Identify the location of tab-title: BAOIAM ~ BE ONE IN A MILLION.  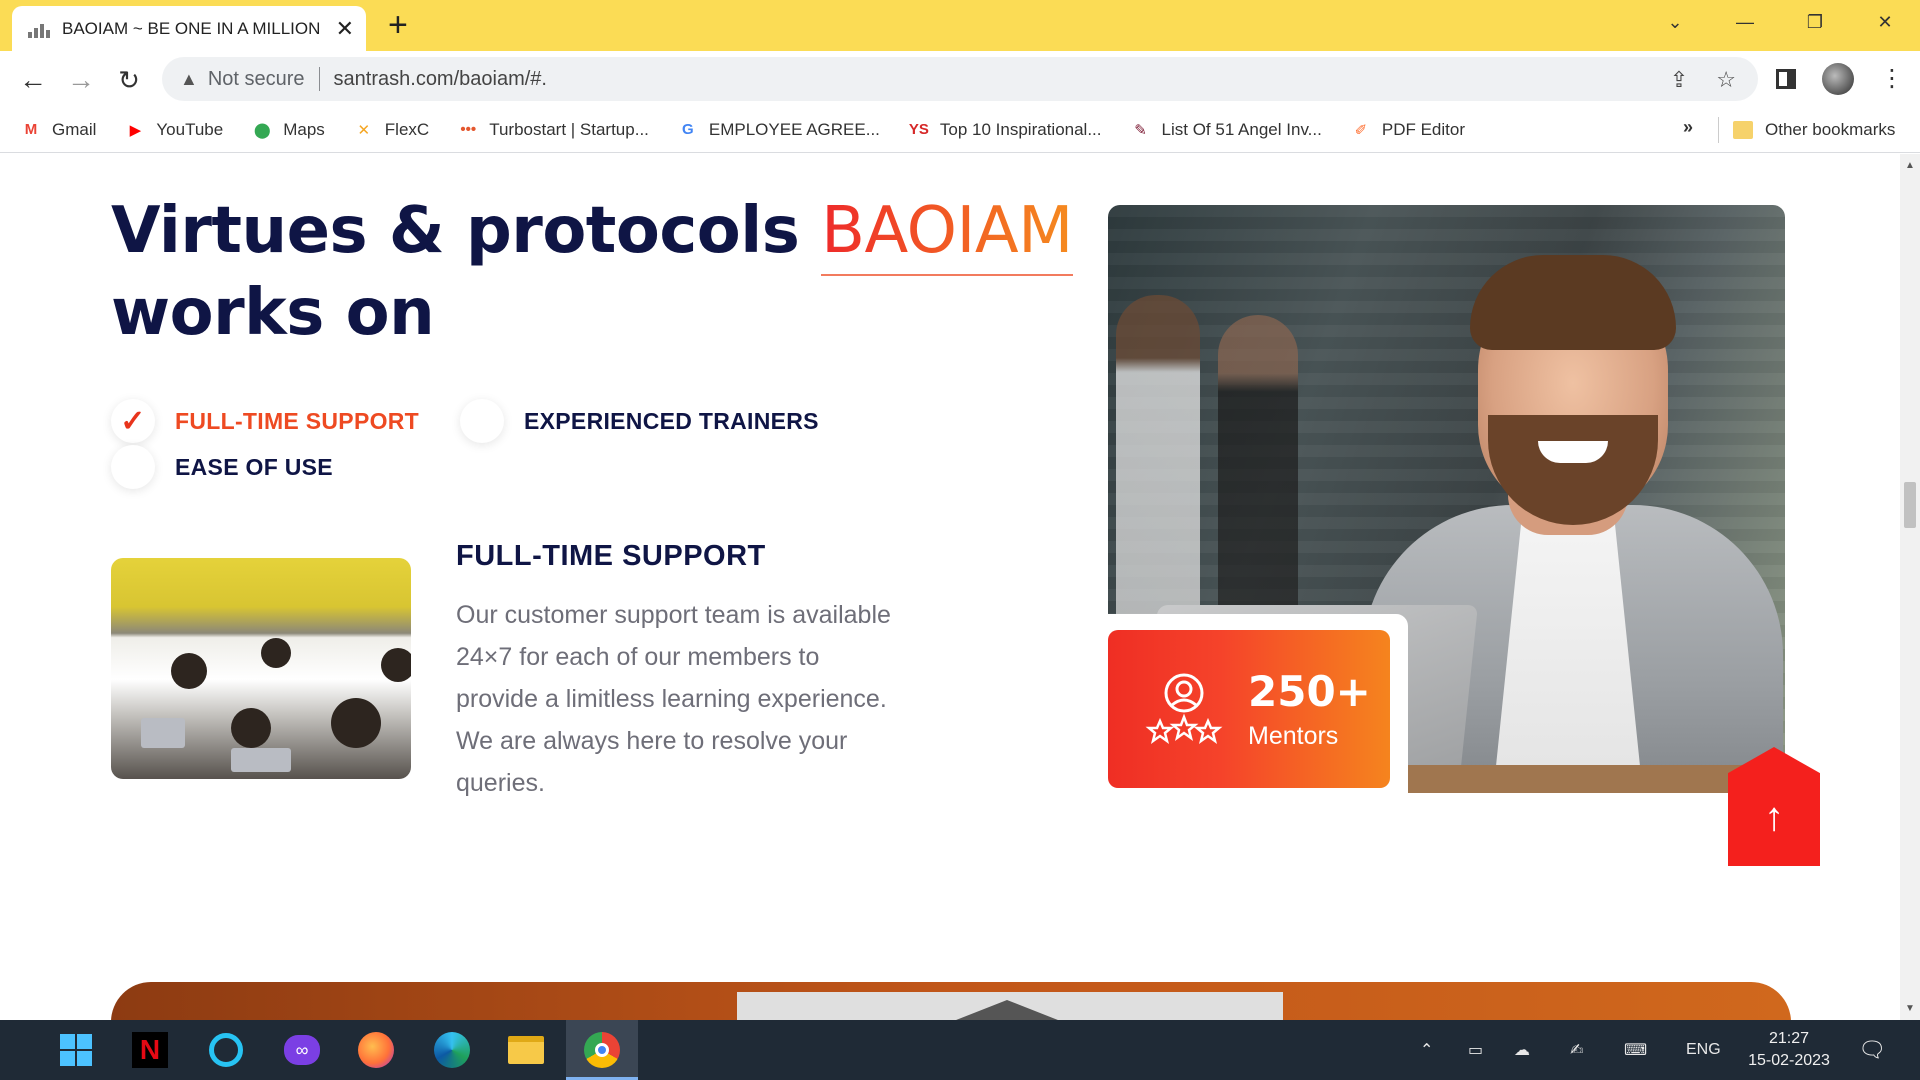
(191, 28).